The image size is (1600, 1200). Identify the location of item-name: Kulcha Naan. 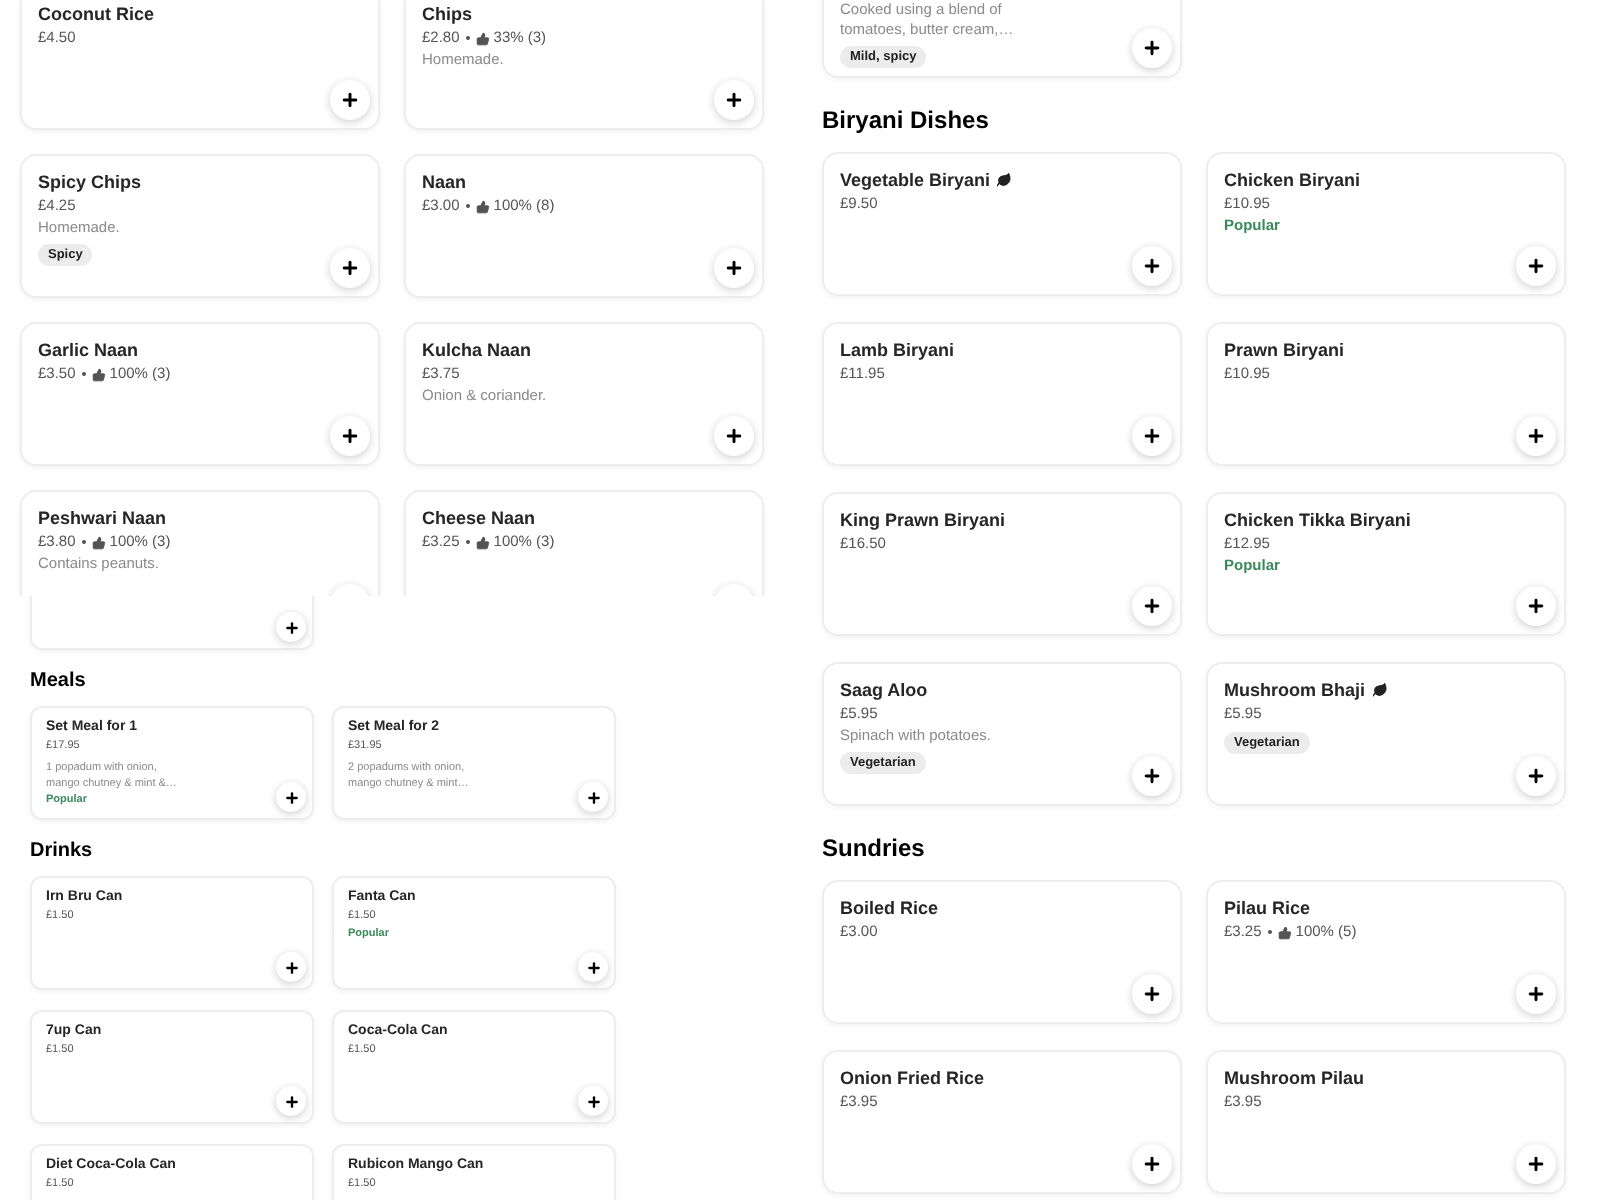
(477, 350).